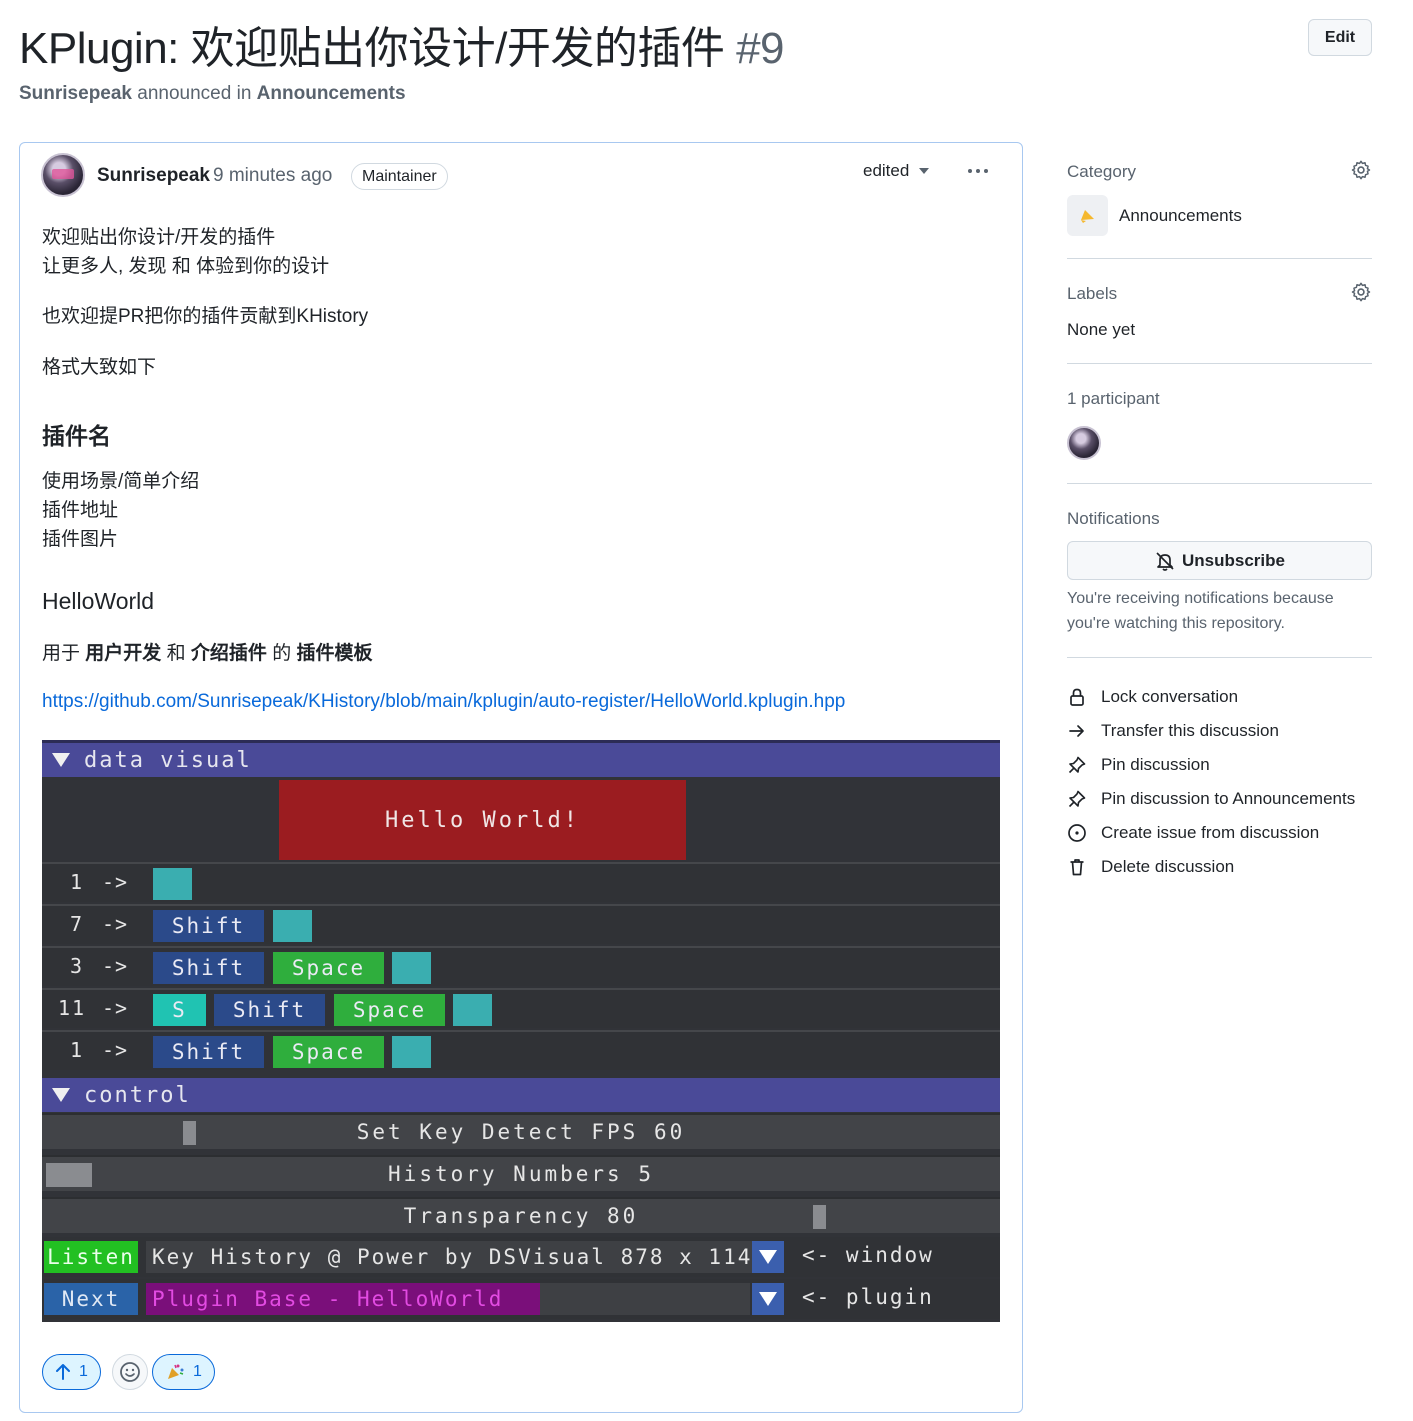 The width and height of the screenshot is (1413, 1421). What do you see at coordinates (186, 266) in the screenshot?
I see `body-line-2: 让更多人, 发现 和 体验到你的设计` at bounding box center [186, 266].